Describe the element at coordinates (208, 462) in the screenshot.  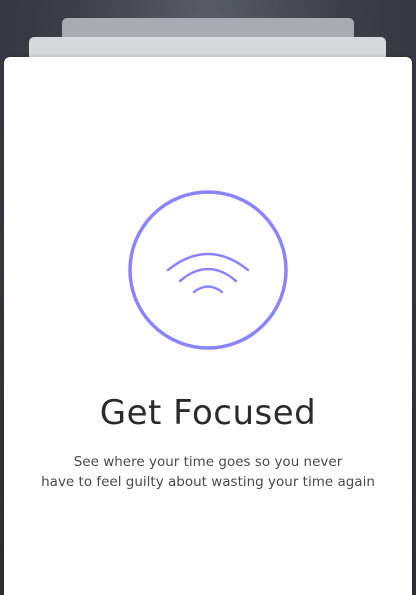
I see `description-line-1: See where your time goes so you never` at that location.